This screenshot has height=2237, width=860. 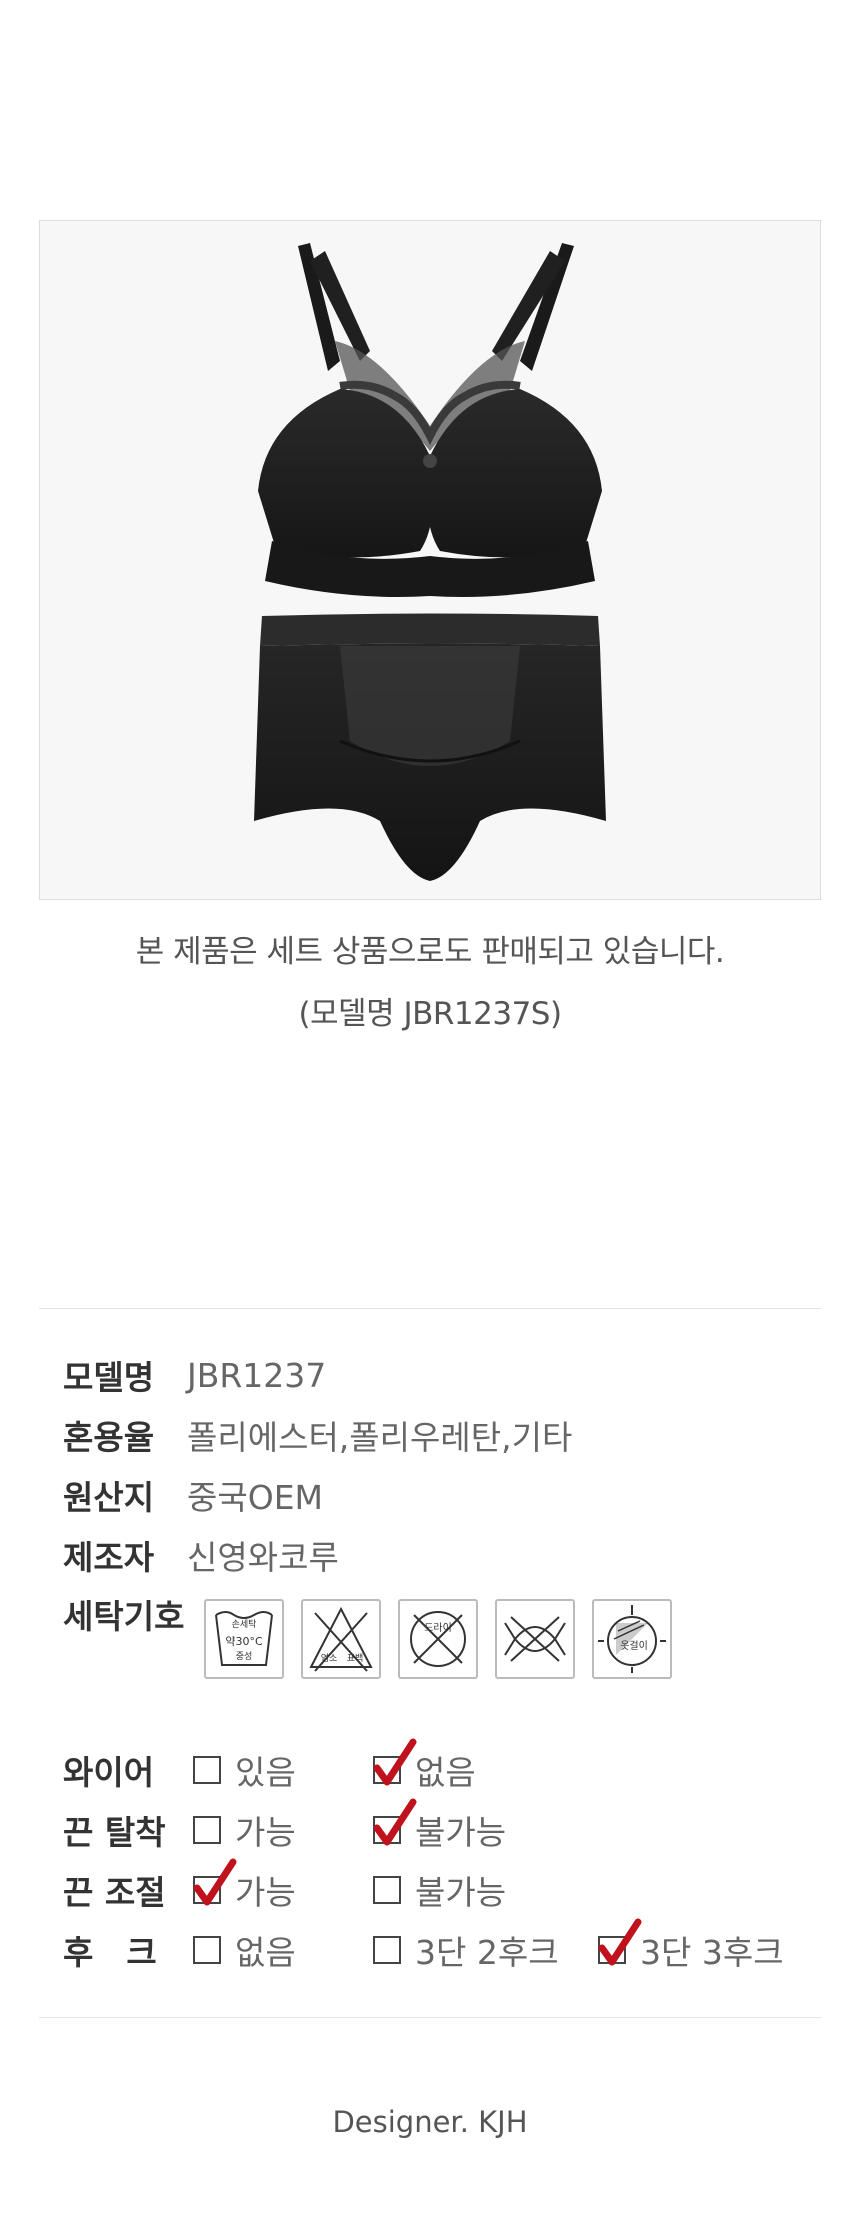 I want to click on option-row-strap-detach: 끈 탈착 가능 불가능, so click(x=443, y=1828).